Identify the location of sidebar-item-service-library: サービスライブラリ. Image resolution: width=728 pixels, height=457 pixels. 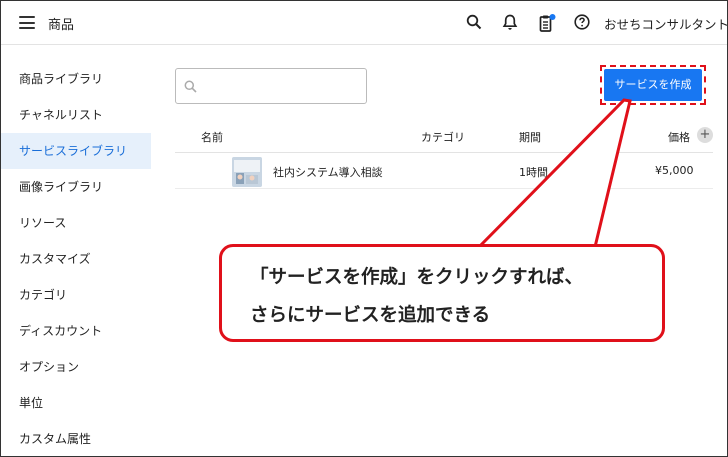
(76, 151).